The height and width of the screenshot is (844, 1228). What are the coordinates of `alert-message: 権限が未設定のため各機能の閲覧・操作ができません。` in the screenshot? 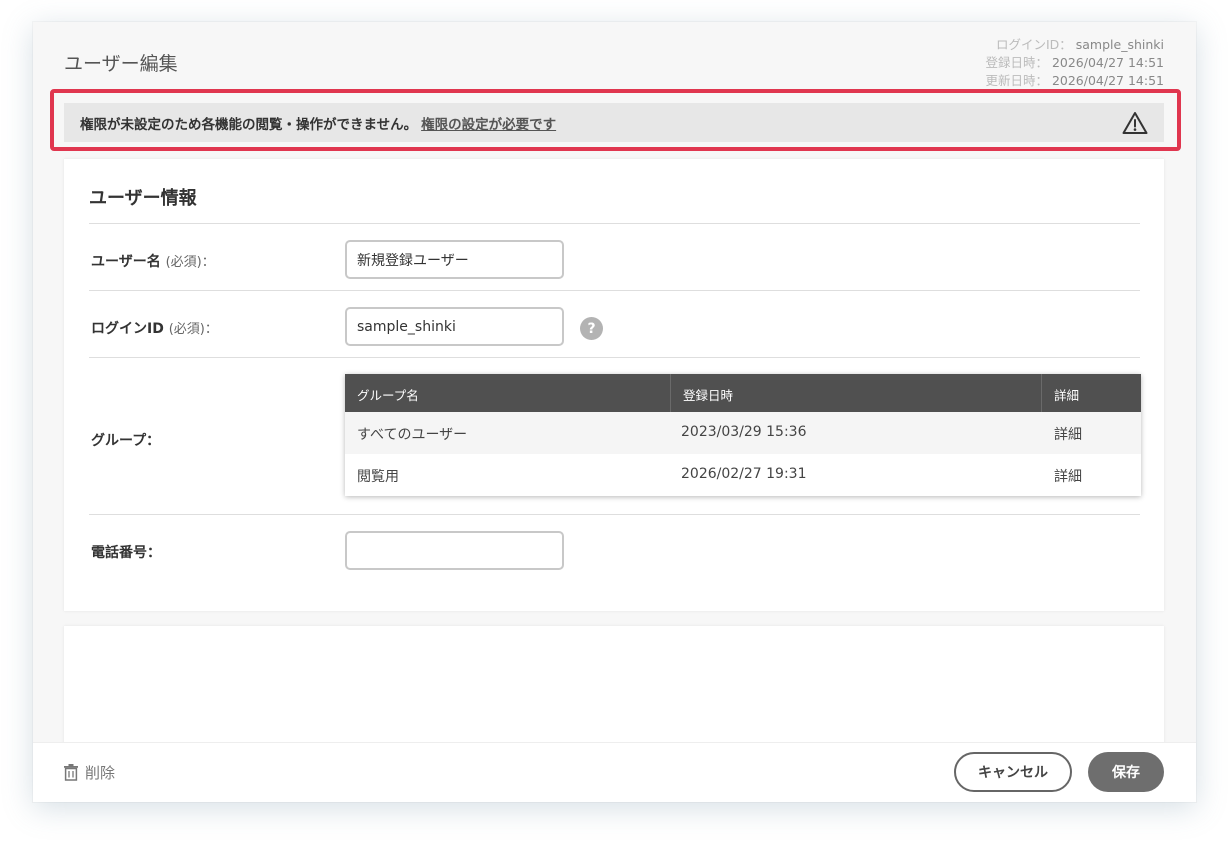 It's located at (249, 124).